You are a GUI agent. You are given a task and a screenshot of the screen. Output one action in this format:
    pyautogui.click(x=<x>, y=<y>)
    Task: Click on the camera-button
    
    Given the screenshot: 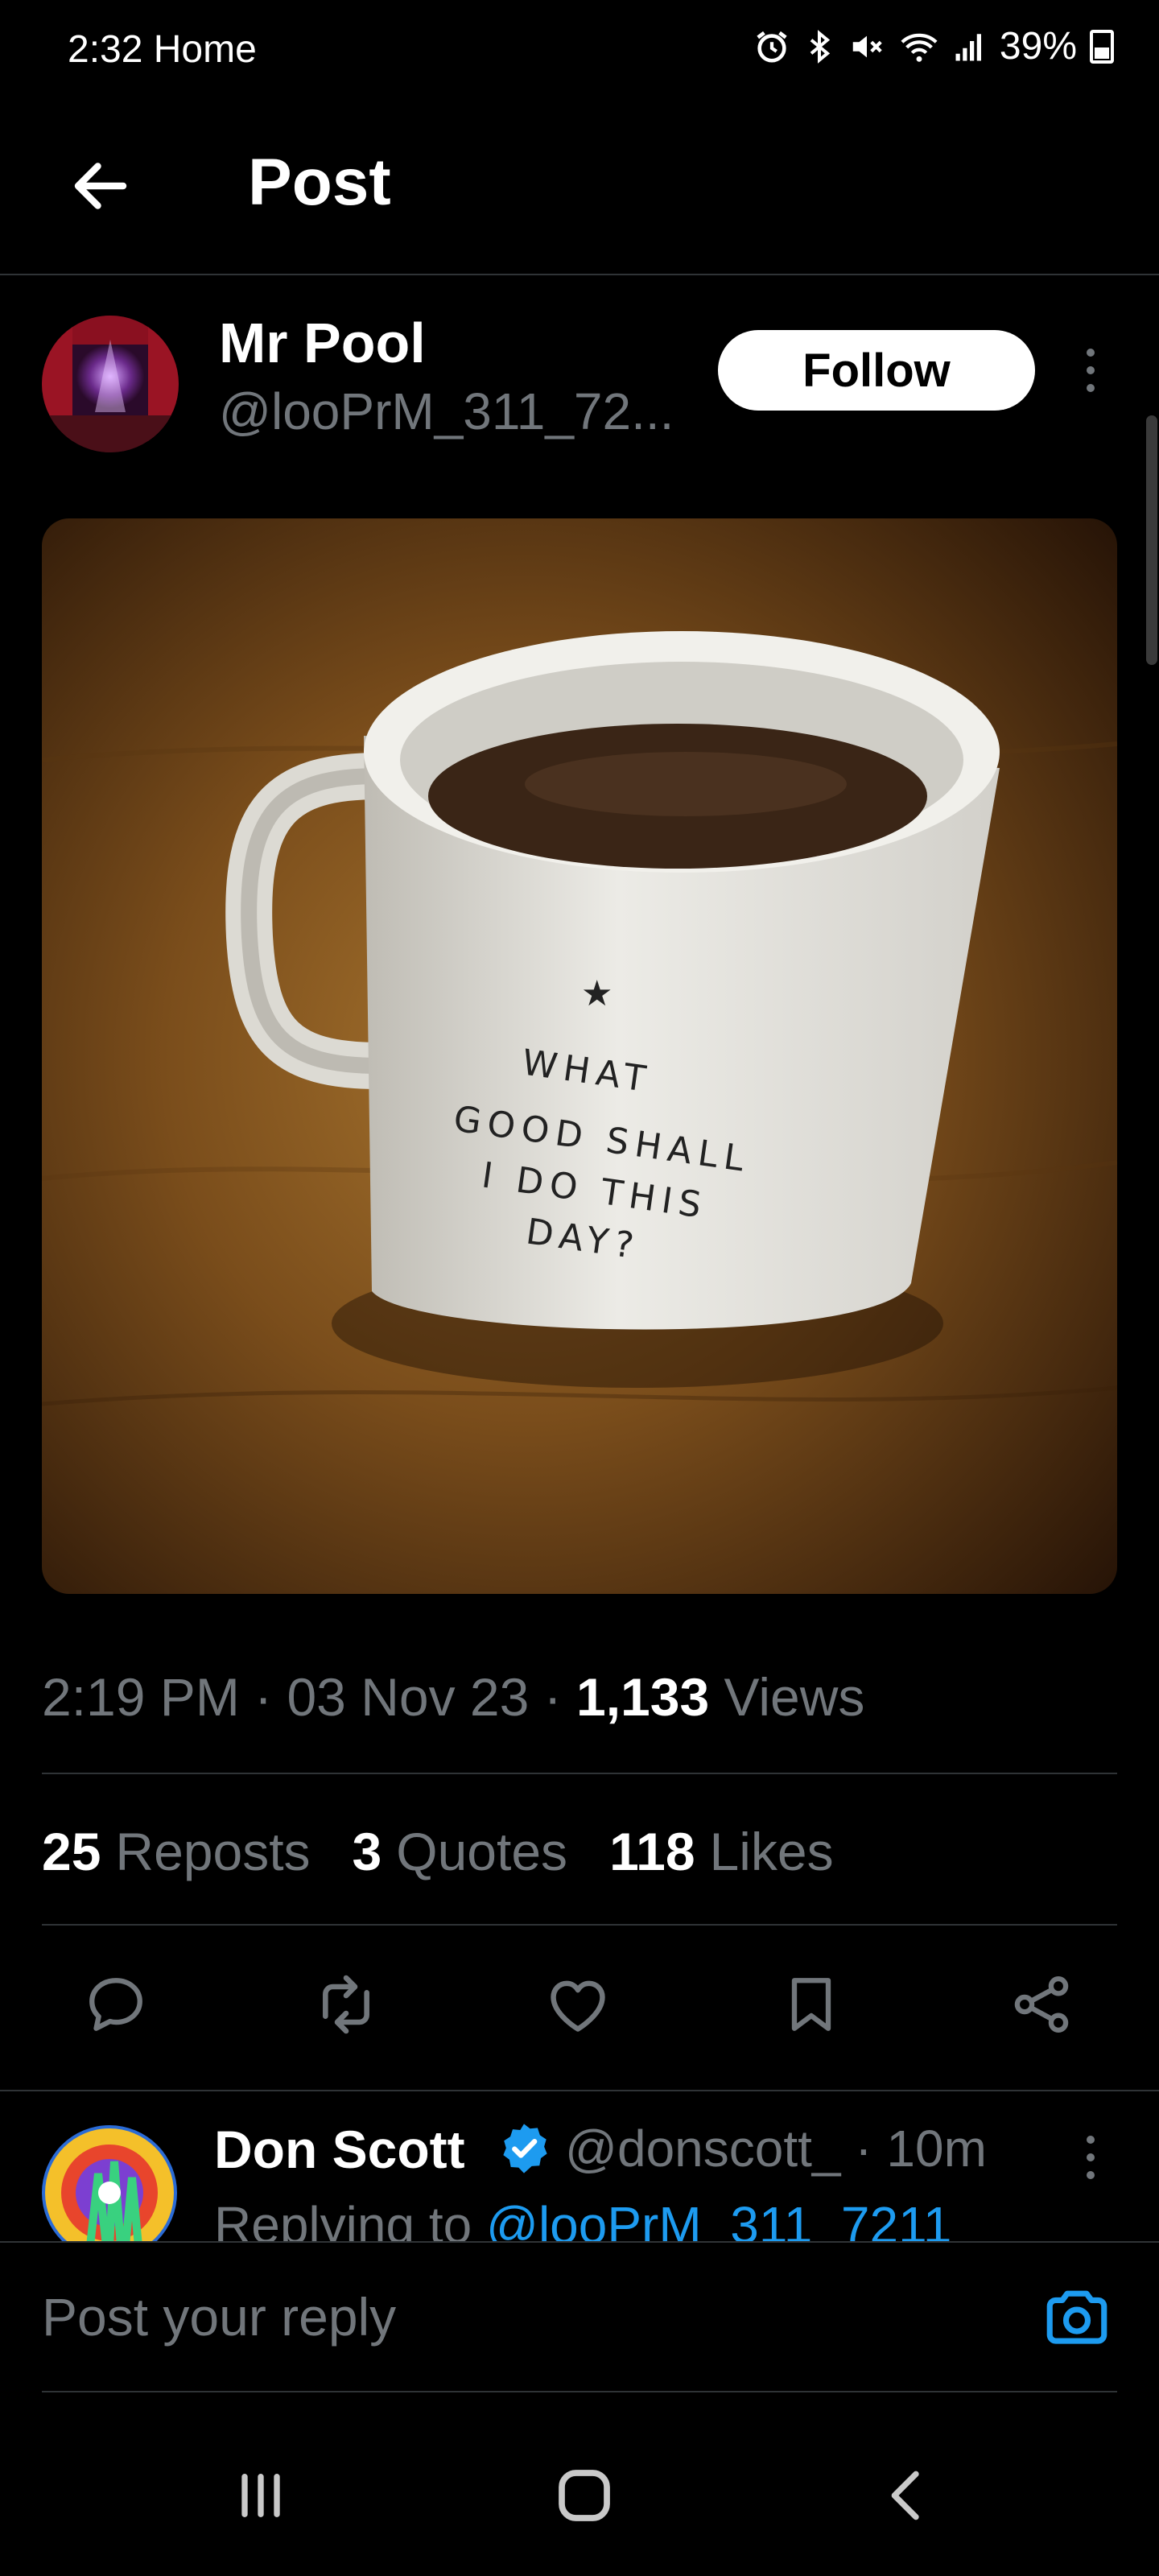 What is the action you would take?
    pyautogui.click(x=1077, y=2316)
    